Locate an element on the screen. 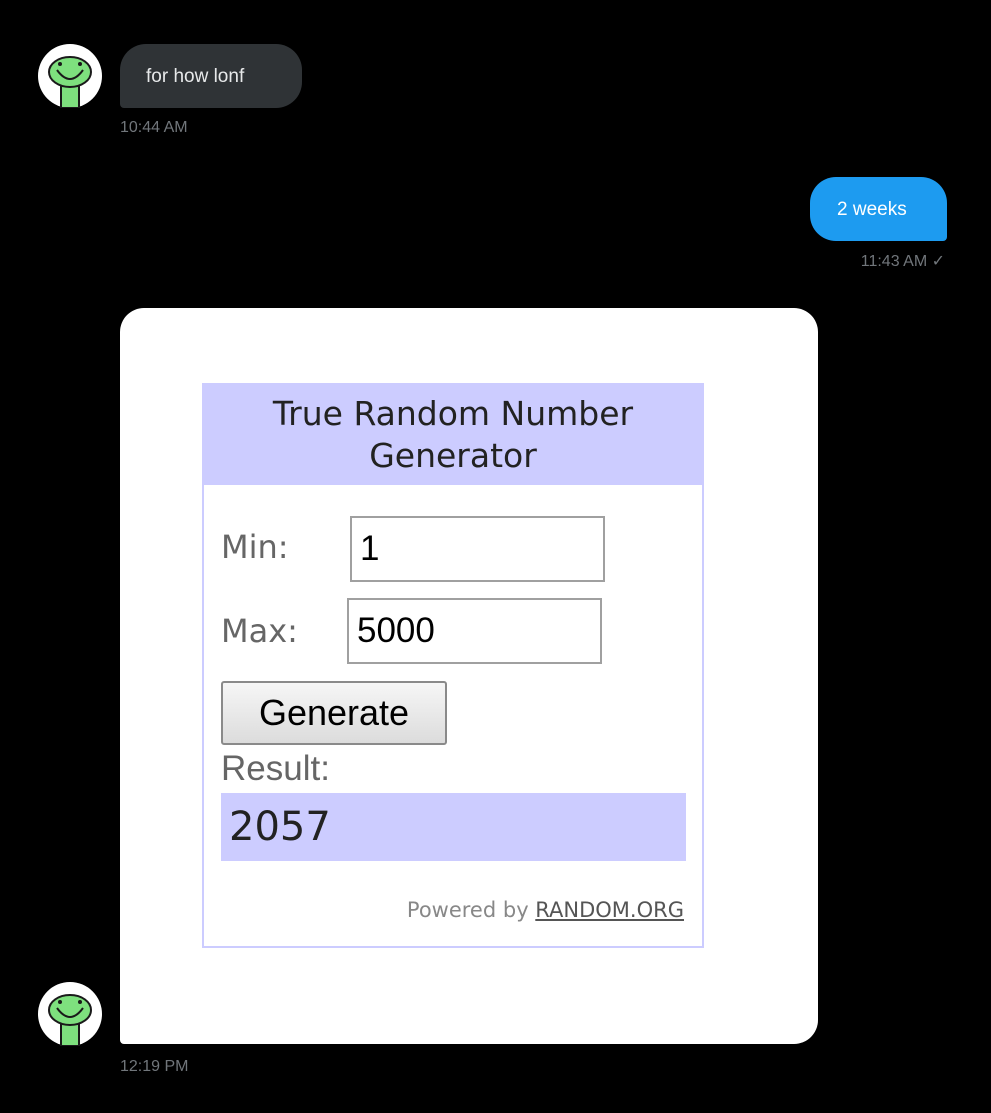 Image resolution: width=991 pixels, height=1113 pixels. outgoing-message-bubble: 2 weeks is located at coordinates (878, 209).